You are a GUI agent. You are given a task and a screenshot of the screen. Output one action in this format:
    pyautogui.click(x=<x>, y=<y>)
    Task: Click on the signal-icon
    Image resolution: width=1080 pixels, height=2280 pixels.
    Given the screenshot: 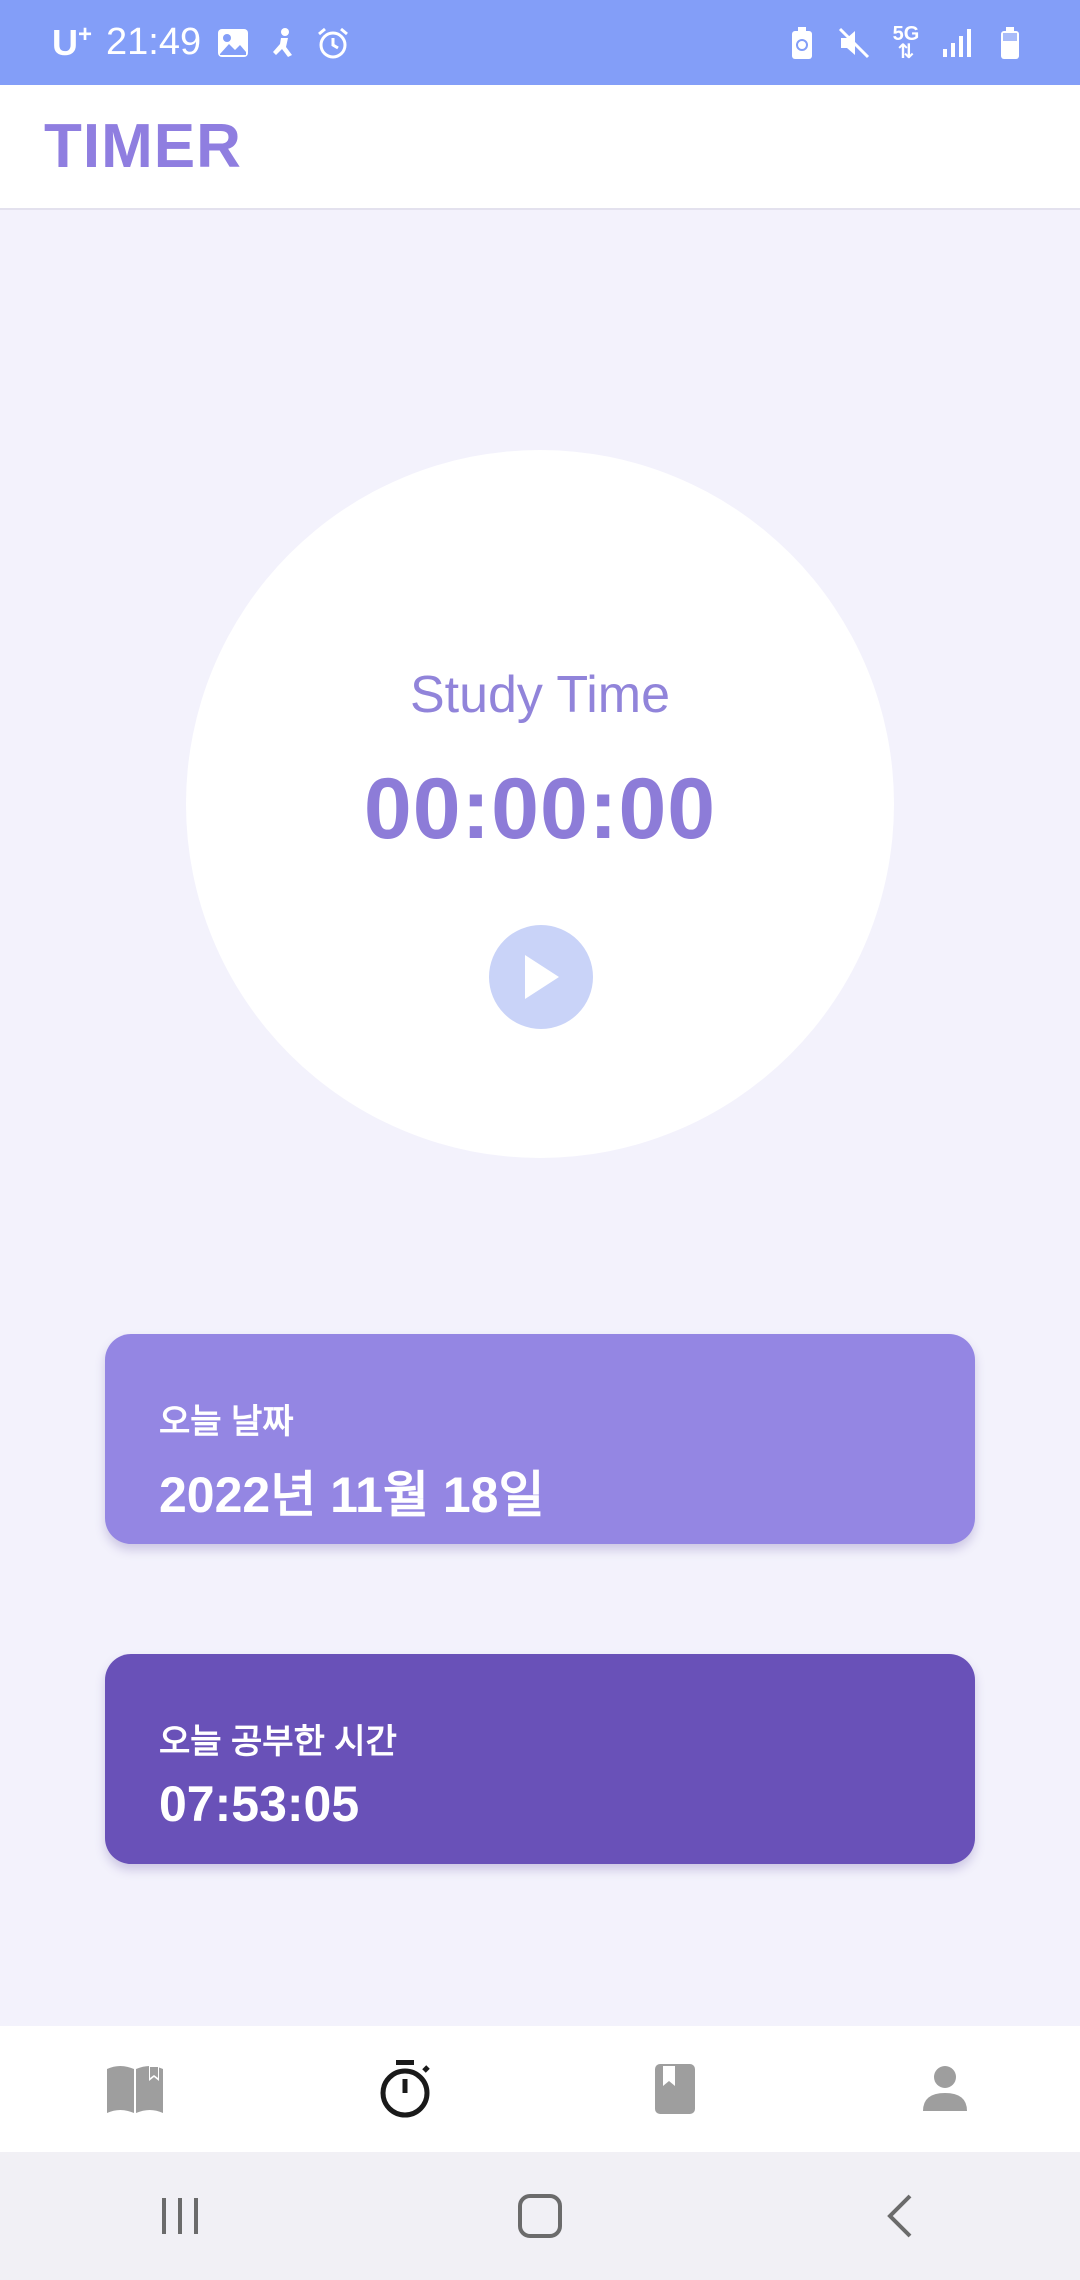 What is the action you would take?
    pyautogui.click(x=958, y=43)
    